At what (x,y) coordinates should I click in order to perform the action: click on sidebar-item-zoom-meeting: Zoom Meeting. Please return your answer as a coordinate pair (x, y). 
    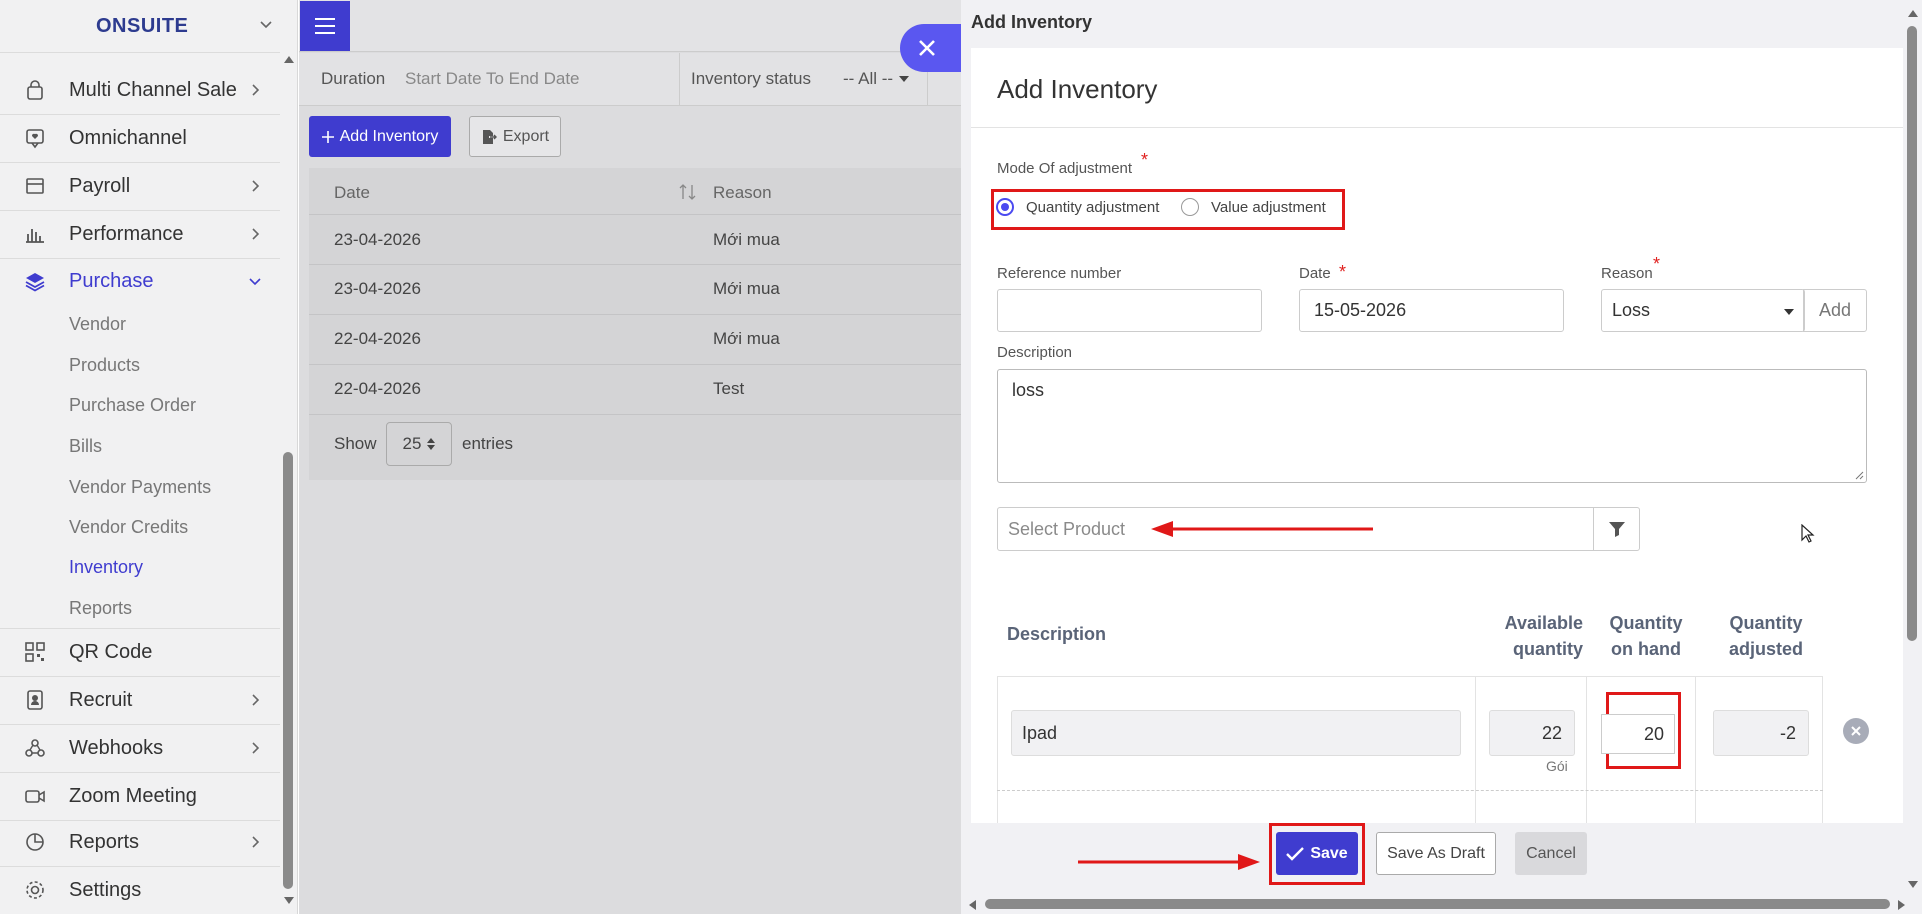
    Looking at the image, I should click on (140, 796).